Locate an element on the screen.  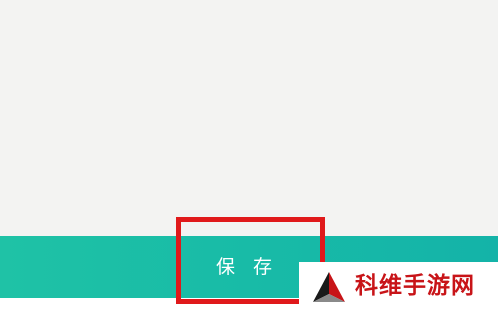
triangle-logo-icon is located at coordinates (329, 287).